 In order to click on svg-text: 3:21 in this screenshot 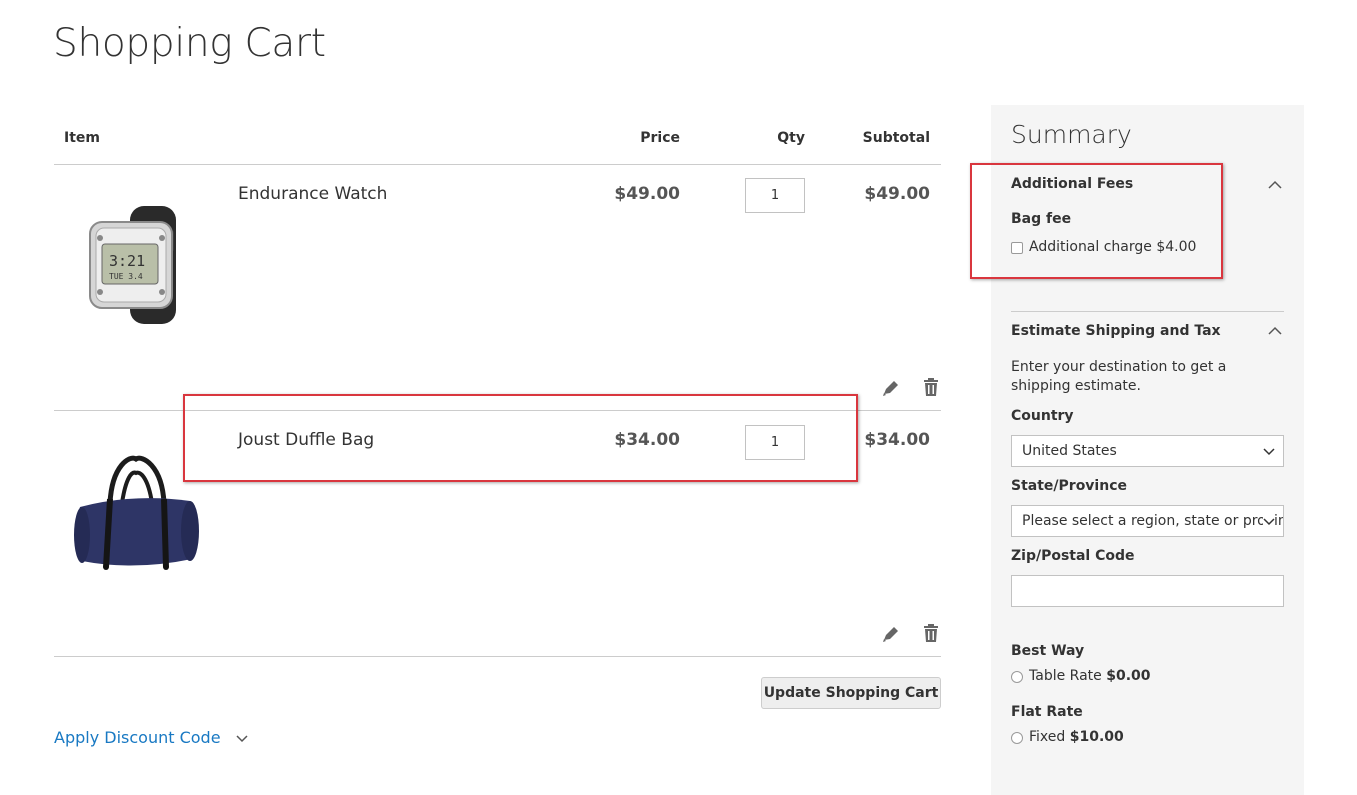, I will do `click(127, 261)`.